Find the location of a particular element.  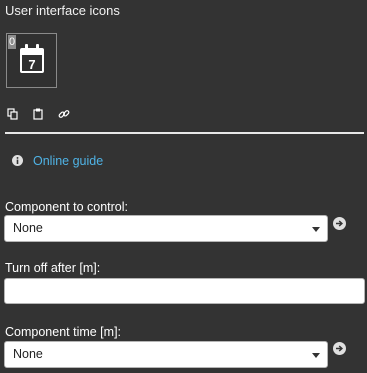

calendar-day-number: 7 is located at coordinates (31, 64).